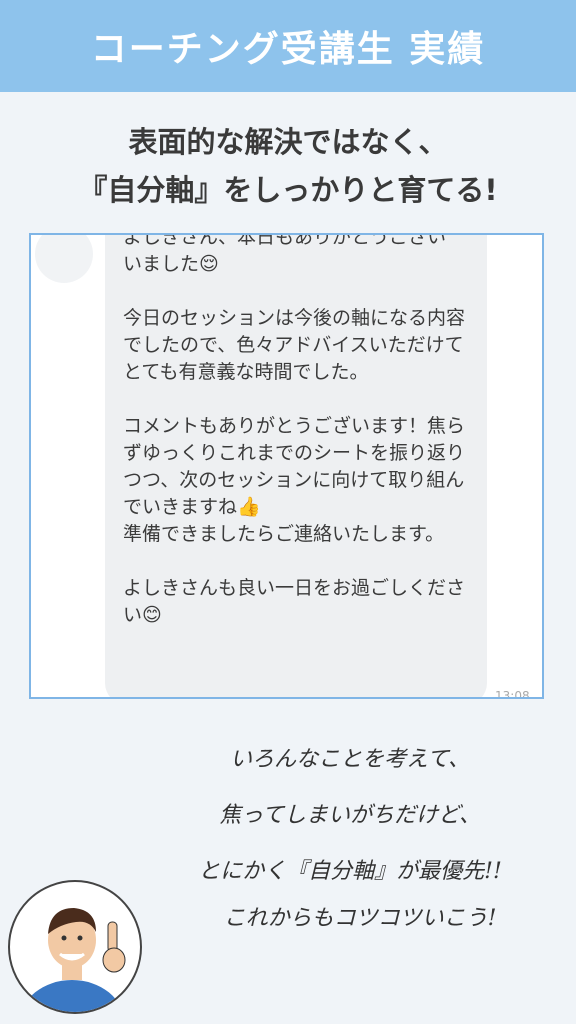  What do you see at coordinates (288, 142) in the screenshot?
I see `headline-line-1: 表面的な解決ではなく、` at bounding box center [288, 142].